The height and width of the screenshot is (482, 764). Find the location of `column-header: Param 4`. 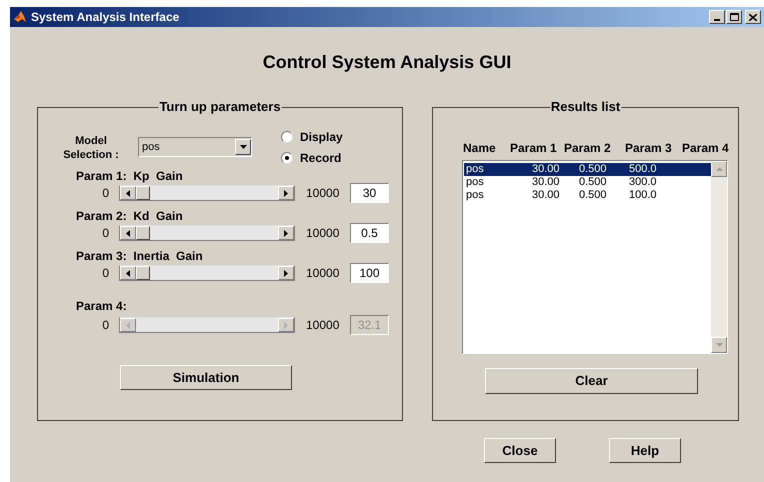

column-header: Param 4 is located at coordinates (706, 147).